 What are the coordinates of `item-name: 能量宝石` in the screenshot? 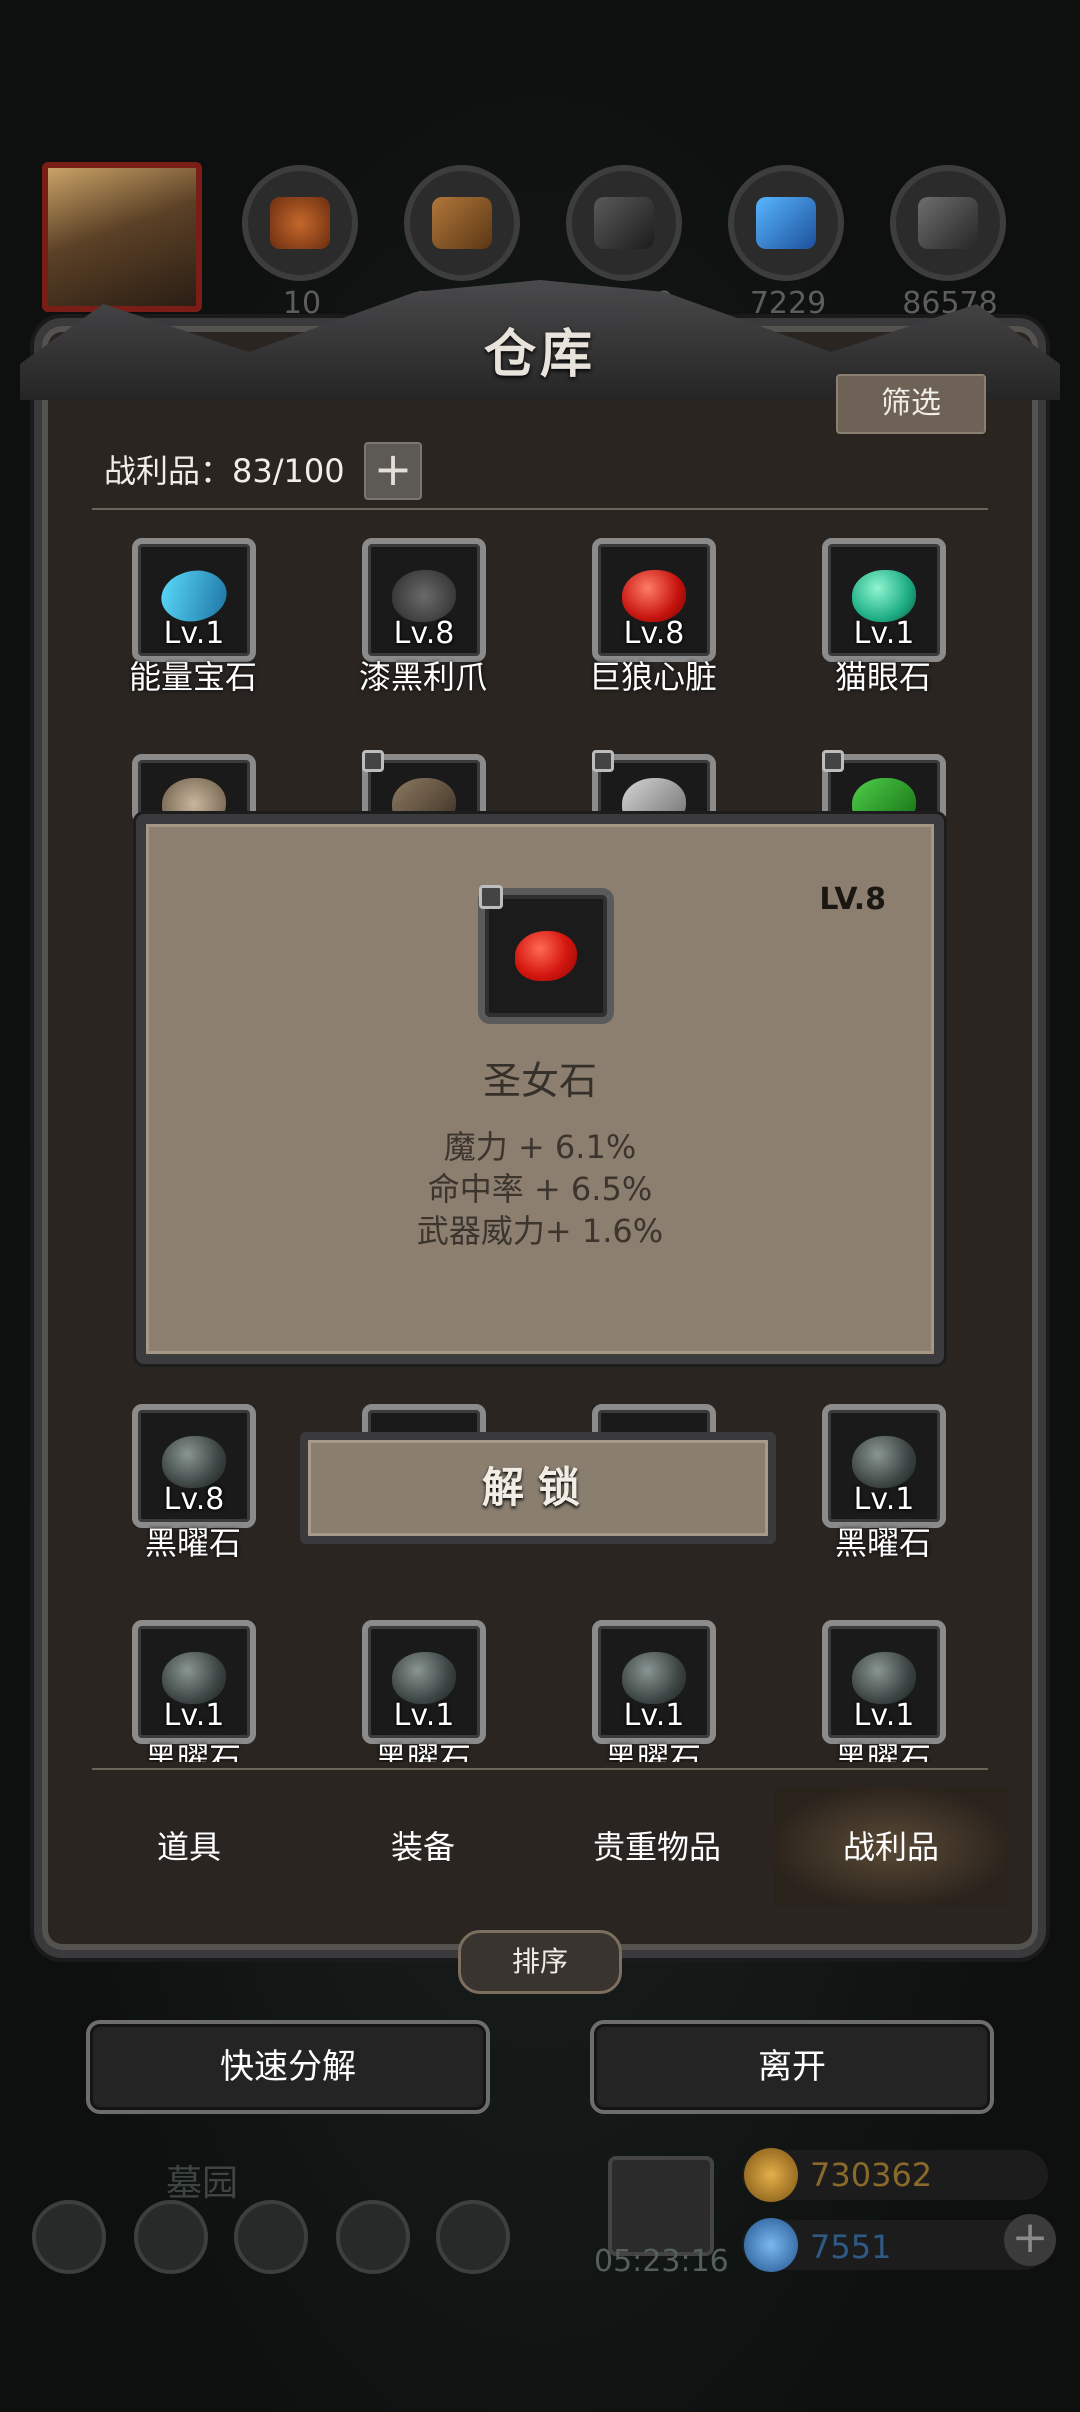 It's located at (192, 677).